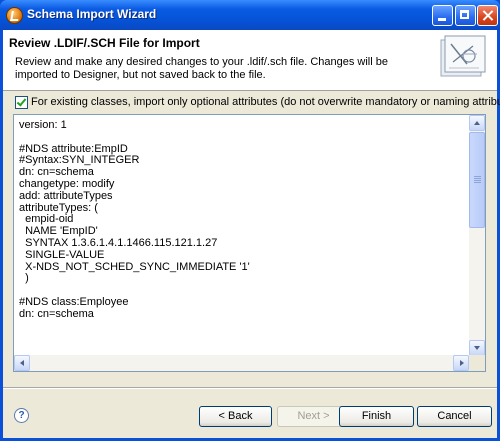 The image size is (500, 441). Describe the element at coordinates (477, 363) in the screenshot. I see `scrollbar-corner` at that location.